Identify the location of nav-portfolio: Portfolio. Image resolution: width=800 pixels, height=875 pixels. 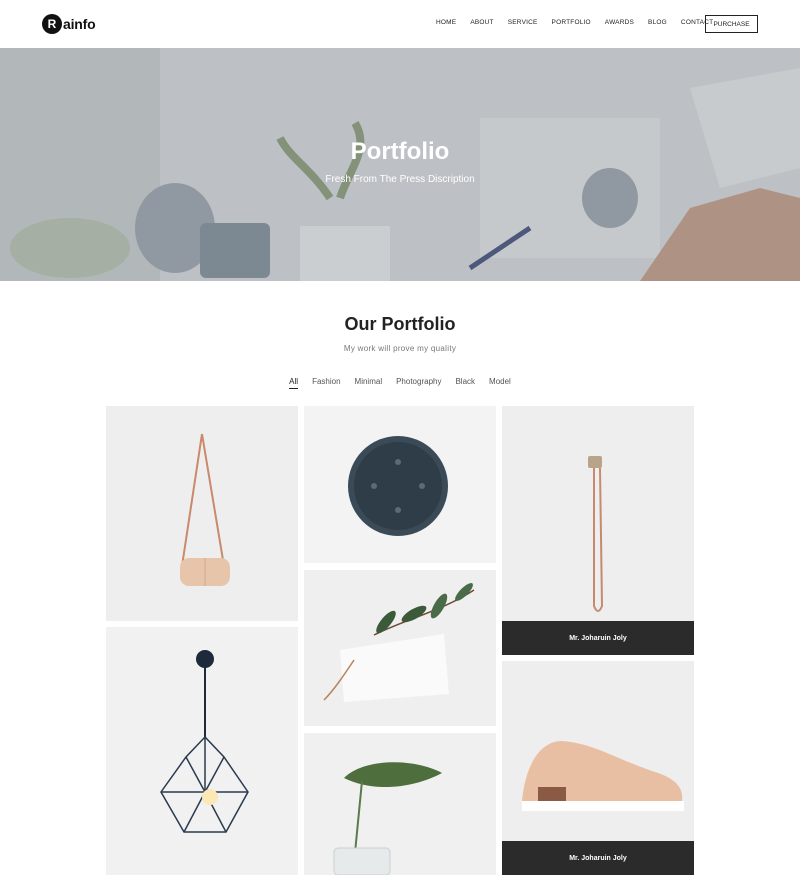
(571, 22).